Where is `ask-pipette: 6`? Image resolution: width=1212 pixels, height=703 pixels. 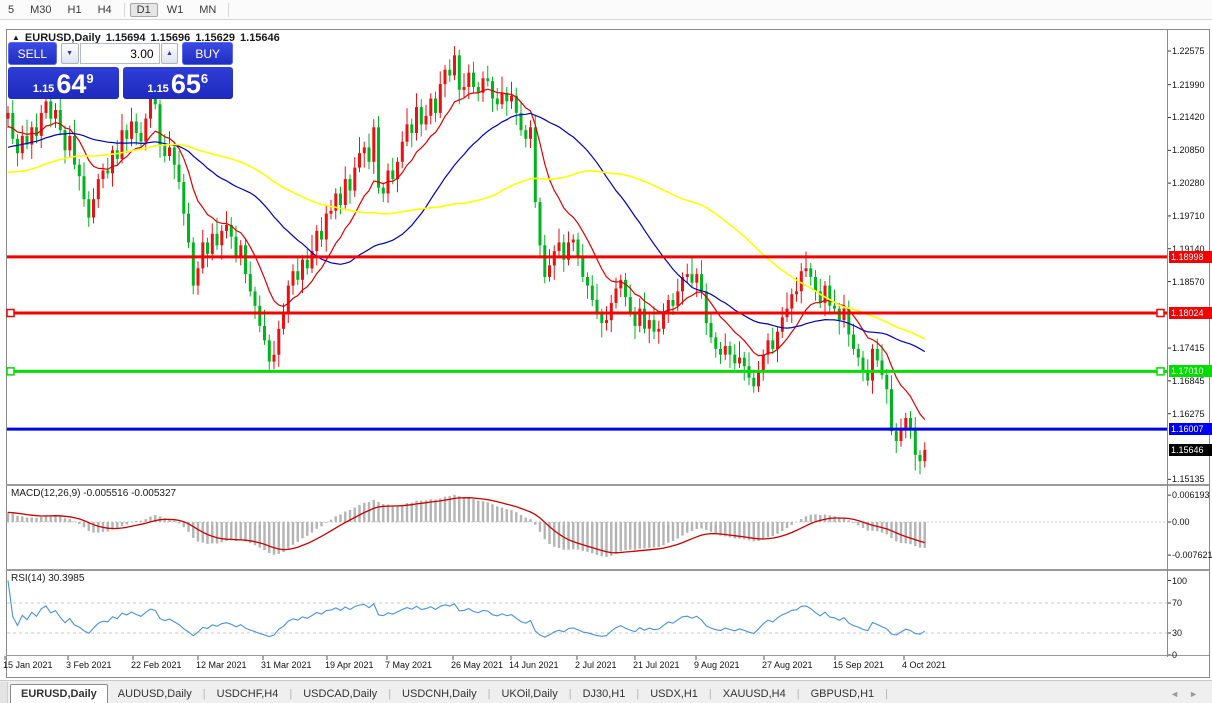
ask-pipette: 6 is located at coordinates (204, 78).